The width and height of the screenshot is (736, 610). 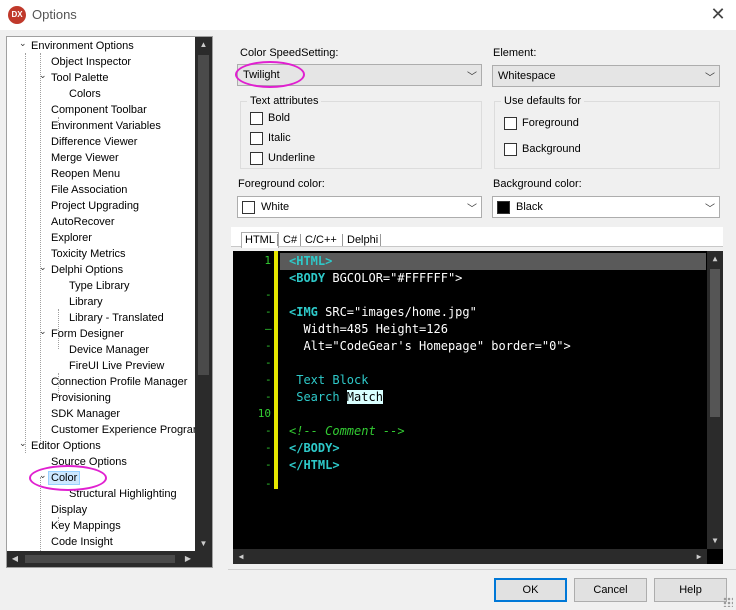 What do you see at coordinates (290, 240) in the screenshot?
I see `tab-csharp: C#` at bounding box center [290, 240].